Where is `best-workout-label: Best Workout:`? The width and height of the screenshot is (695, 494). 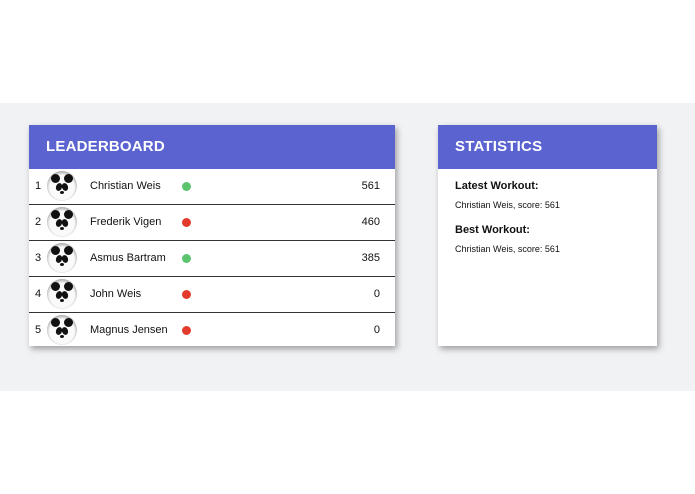
best-workout-label: Best Workout: is located at coordinates (492, 230).